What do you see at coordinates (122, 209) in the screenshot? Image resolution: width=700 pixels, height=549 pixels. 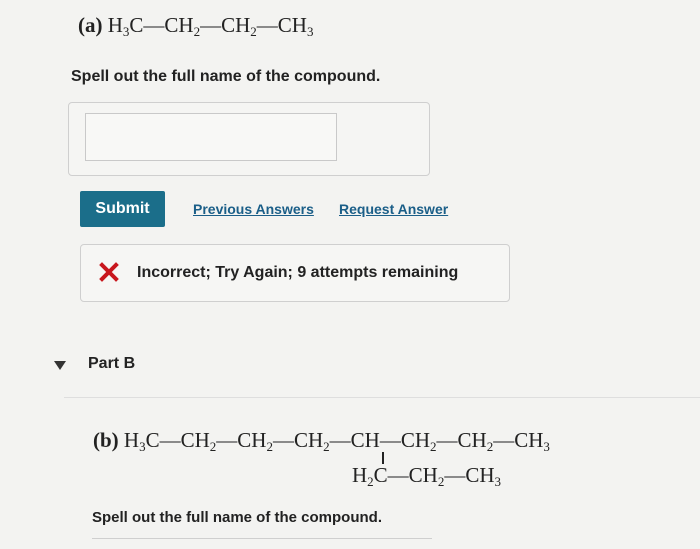 I see `submit-button: Submit` at bounding box center [122, 209].